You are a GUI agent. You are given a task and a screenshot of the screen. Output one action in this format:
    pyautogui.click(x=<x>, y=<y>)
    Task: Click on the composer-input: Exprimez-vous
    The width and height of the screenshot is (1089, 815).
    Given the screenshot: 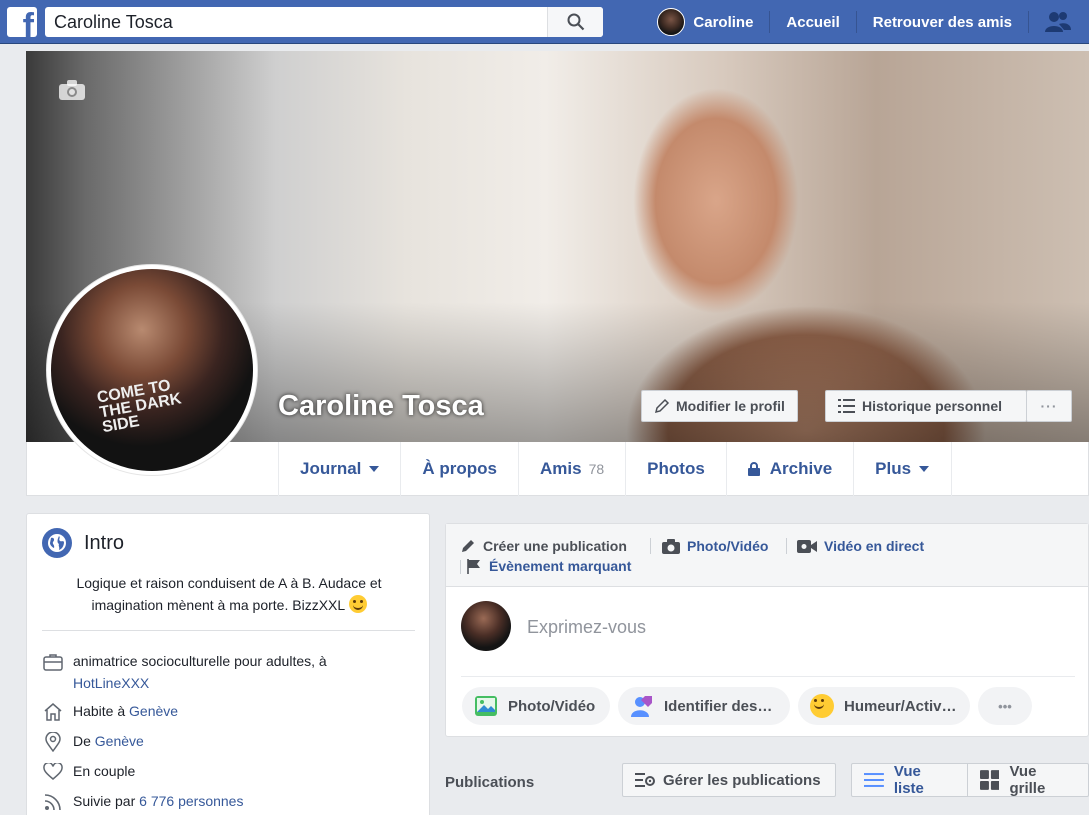 What is the action you would take?
    pyautogui.click(x=586, y=627)
    